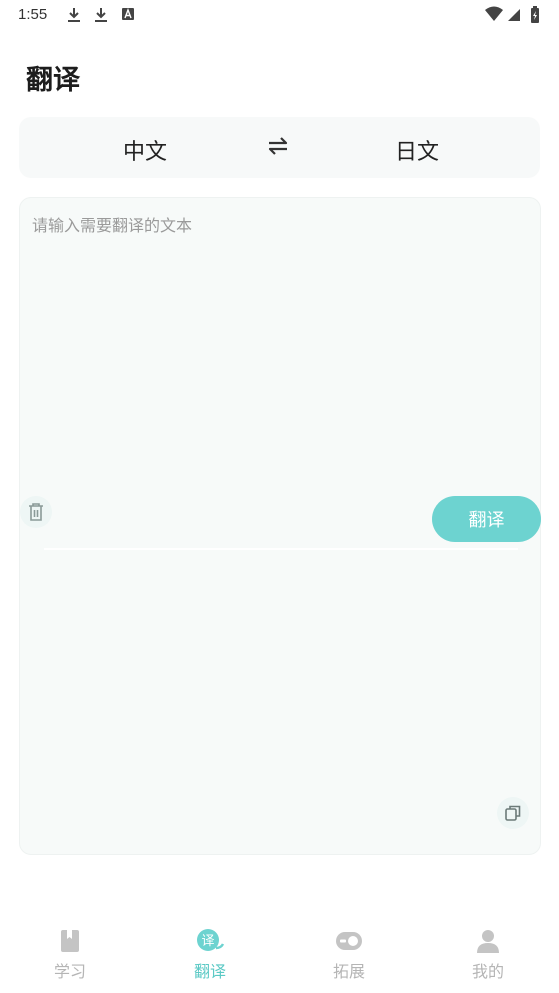  I want to click on language-selector: 中文 日文, so click(279, 147).